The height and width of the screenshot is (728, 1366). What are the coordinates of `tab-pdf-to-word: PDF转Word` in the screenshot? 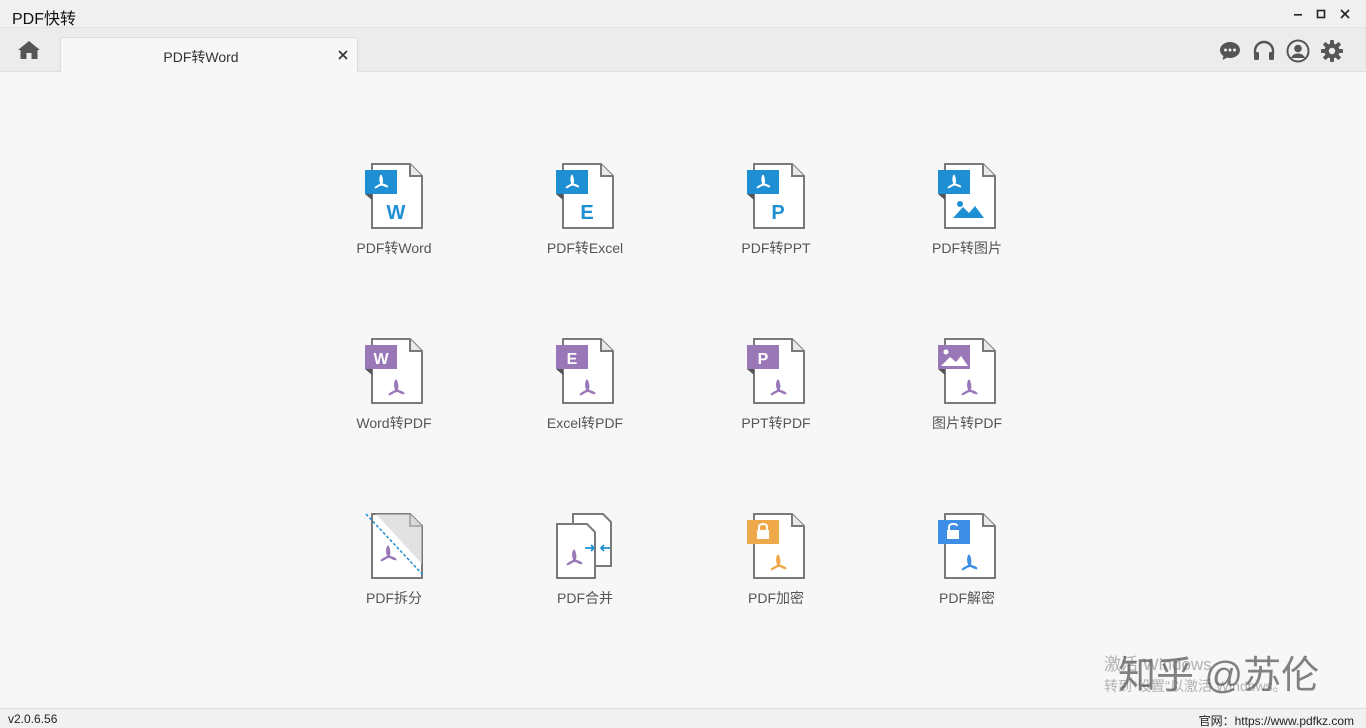 It's located at (209, 54).